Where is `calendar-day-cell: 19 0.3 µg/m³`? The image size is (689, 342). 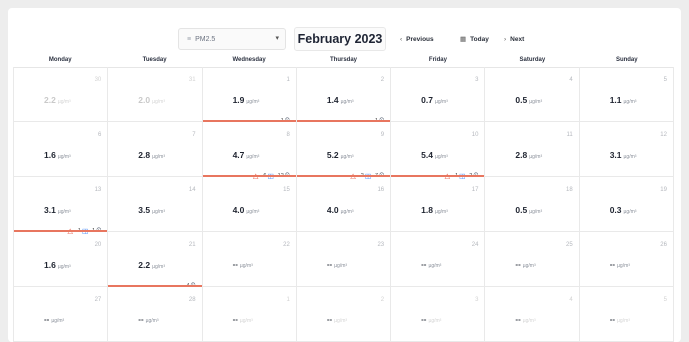
calendar-day-cell: 19 0.3 µg/m³ is located at coordinates (626, 204).